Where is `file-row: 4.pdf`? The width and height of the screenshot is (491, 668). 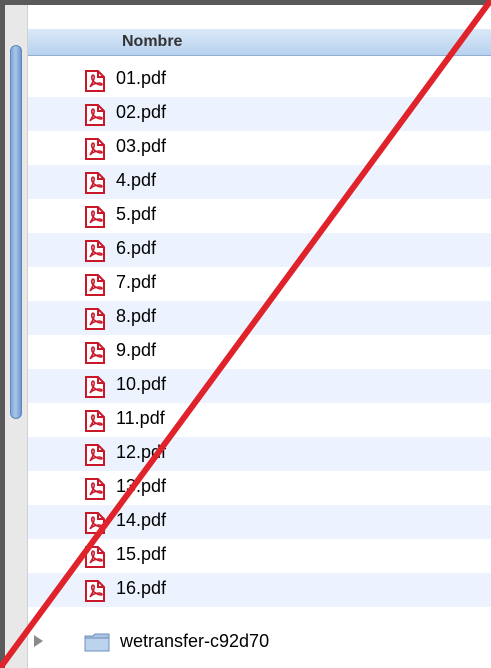 file-row: 4.pdf is located at coordinates (259, 182).